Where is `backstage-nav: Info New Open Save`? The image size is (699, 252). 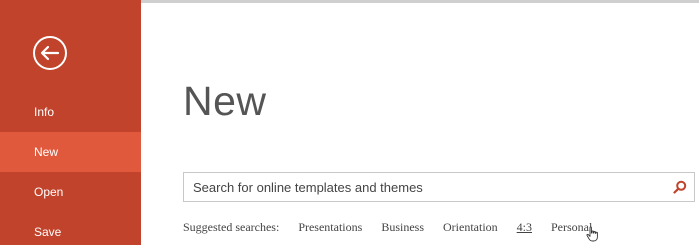 backstage-nav: Info New Open Save is located at coordinates (70, 172).